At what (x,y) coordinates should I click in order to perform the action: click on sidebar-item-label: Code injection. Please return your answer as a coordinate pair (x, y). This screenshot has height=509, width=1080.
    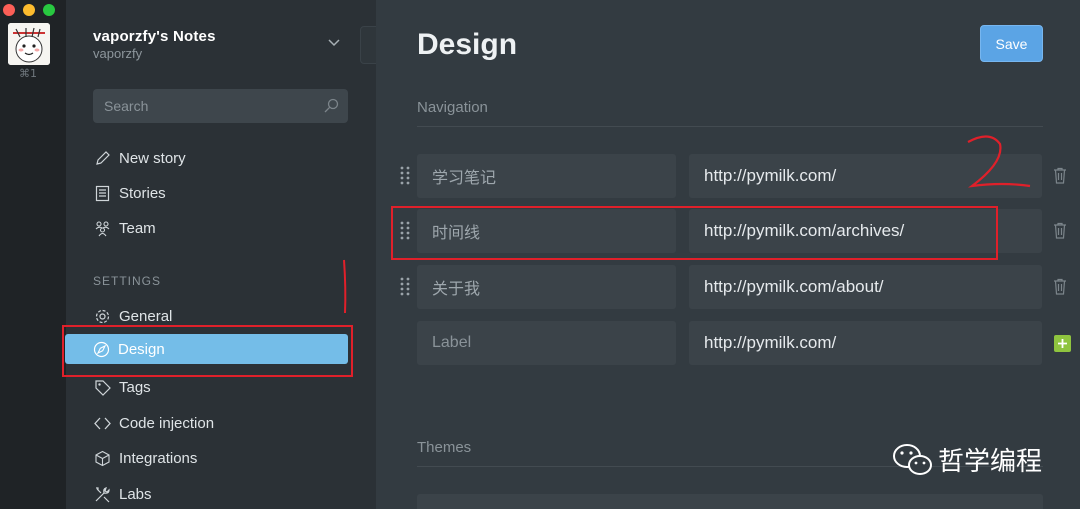
    Looking at the image, I should click on (167, 423).